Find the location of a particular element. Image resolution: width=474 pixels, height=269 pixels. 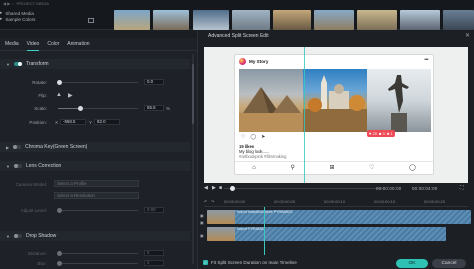

avatar is located at coordinates (242, 61).